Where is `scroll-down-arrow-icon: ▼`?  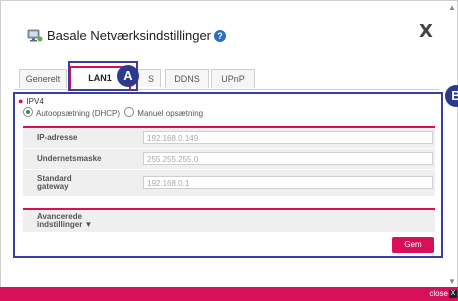 scroll-down-arrow-icon: ▼ is located at coordinates (452, 282).